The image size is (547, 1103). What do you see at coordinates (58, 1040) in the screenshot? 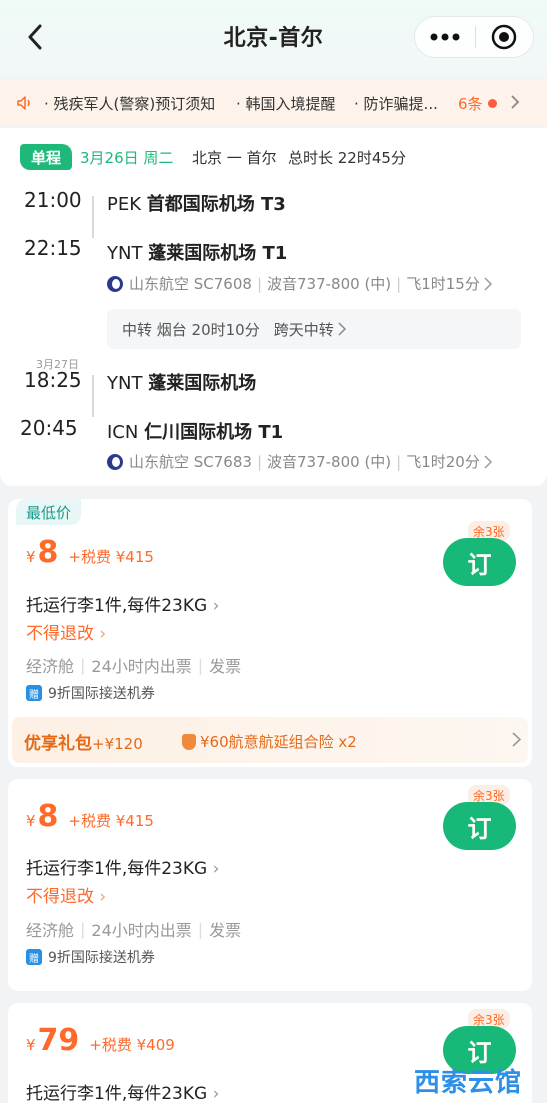
I see `price-value: 79` at bounding box center [58, 1040].